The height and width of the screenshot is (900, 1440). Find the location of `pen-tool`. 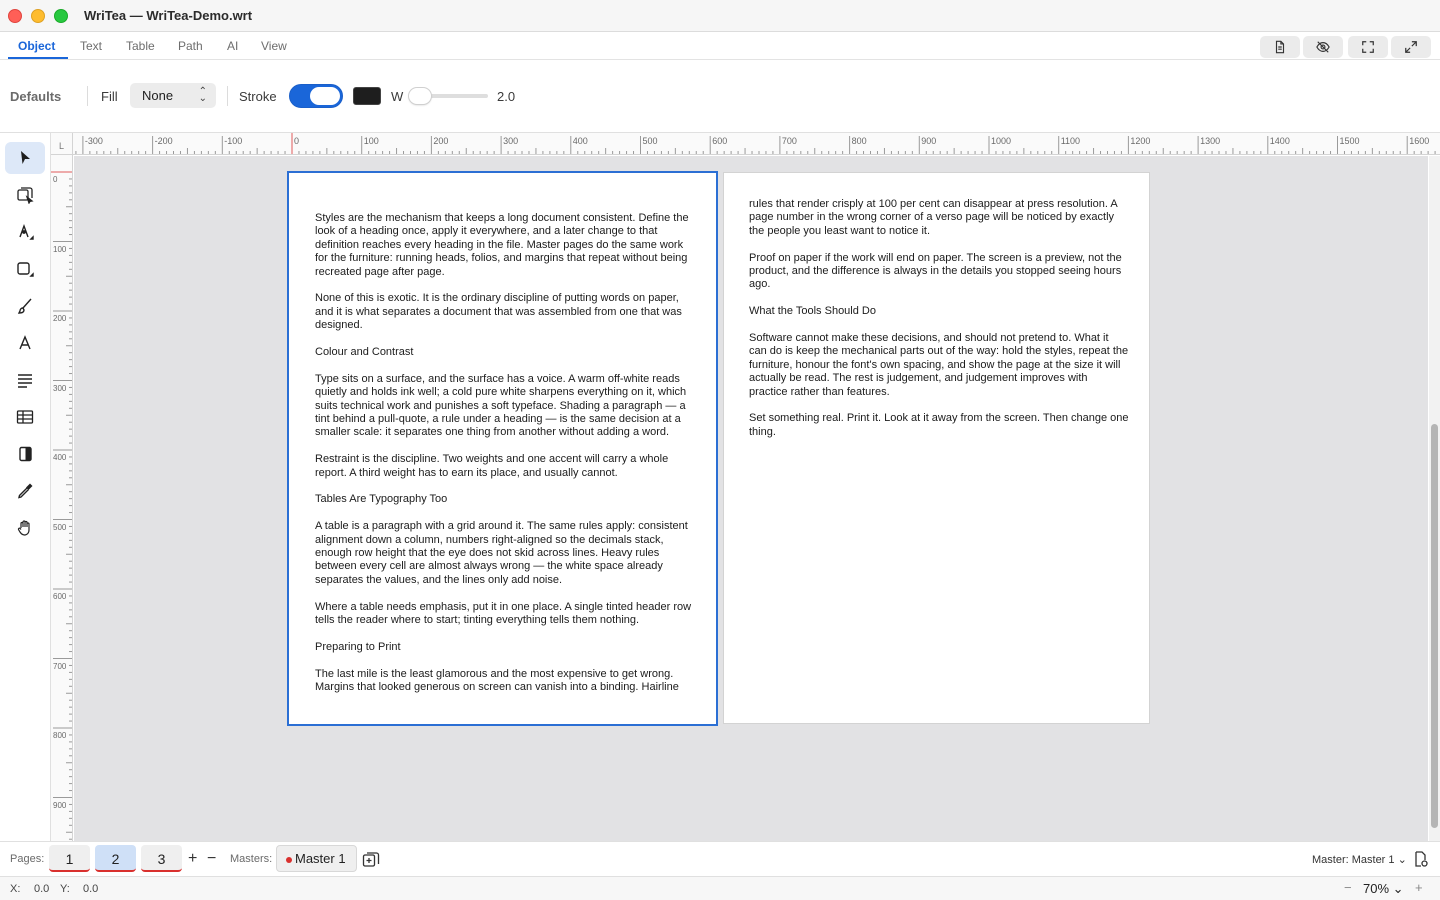

pen-tool is located at coordinates (25, 232).